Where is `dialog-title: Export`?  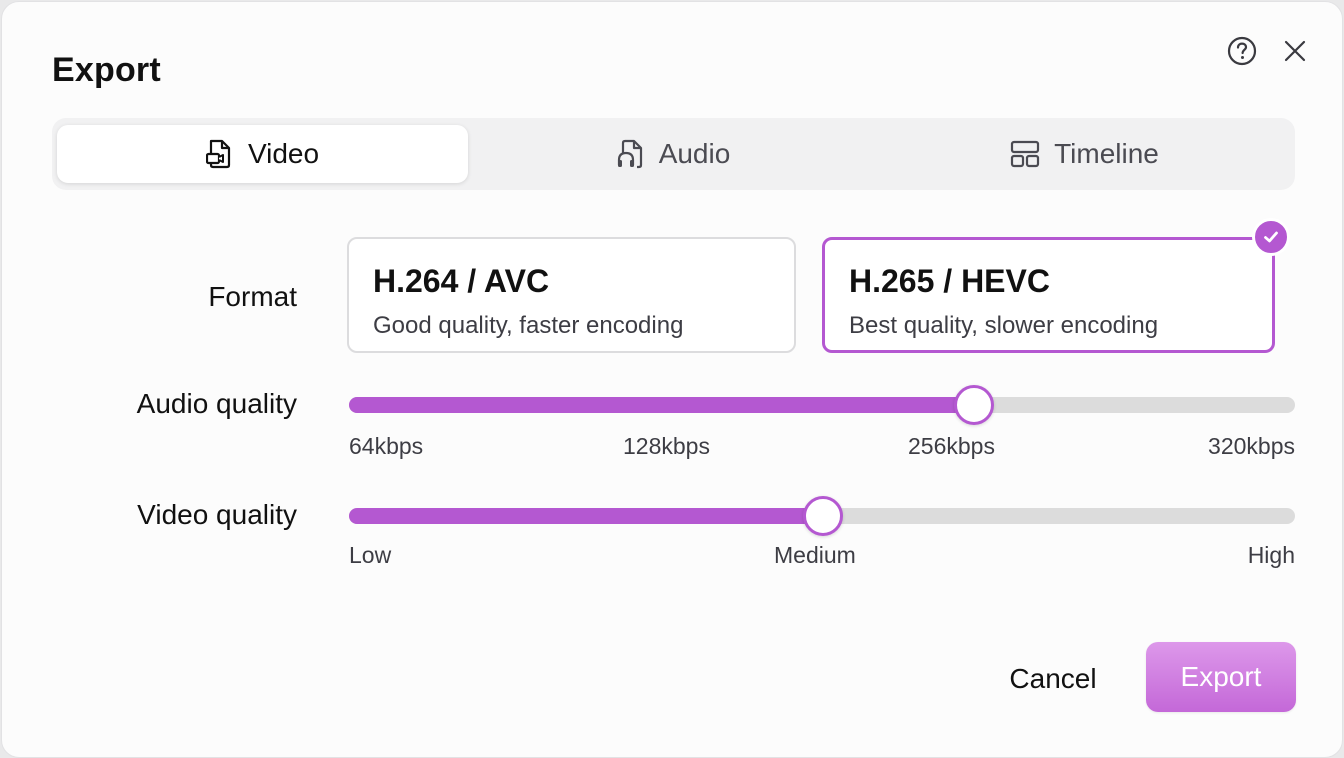 dialog-title: Export is located at coordinates (106, 70).